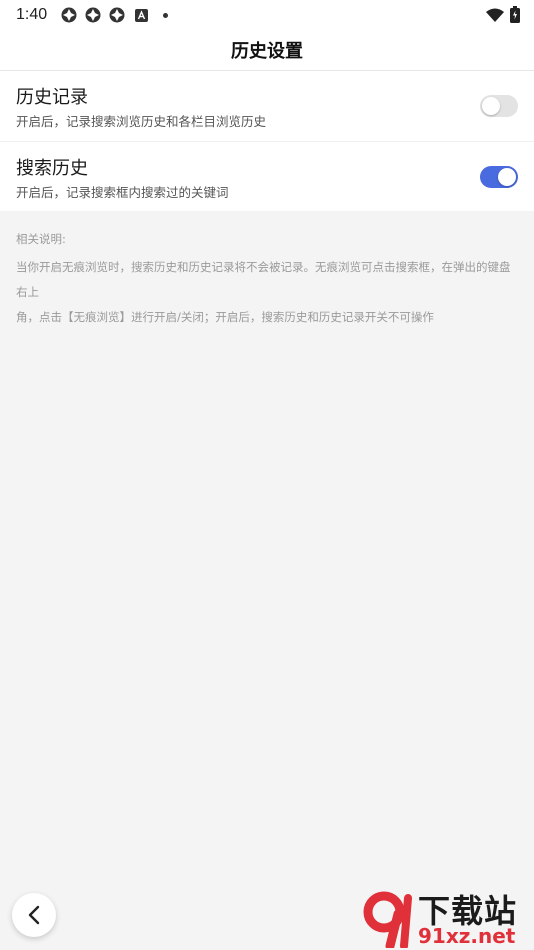 The height and width of the screenshot is (950, 534). I want to click on chevron-left-icon, so click(34, 915).